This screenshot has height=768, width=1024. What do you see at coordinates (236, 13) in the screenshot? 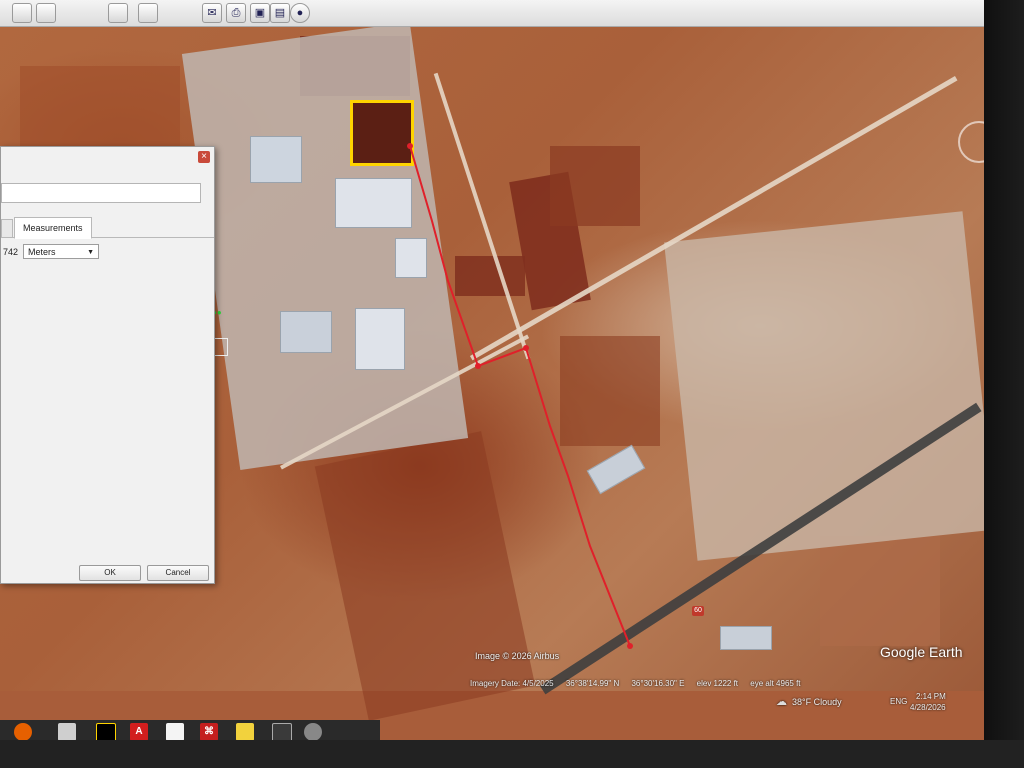
I see `print-icon: ⎙` at bounding box center [236, 13].